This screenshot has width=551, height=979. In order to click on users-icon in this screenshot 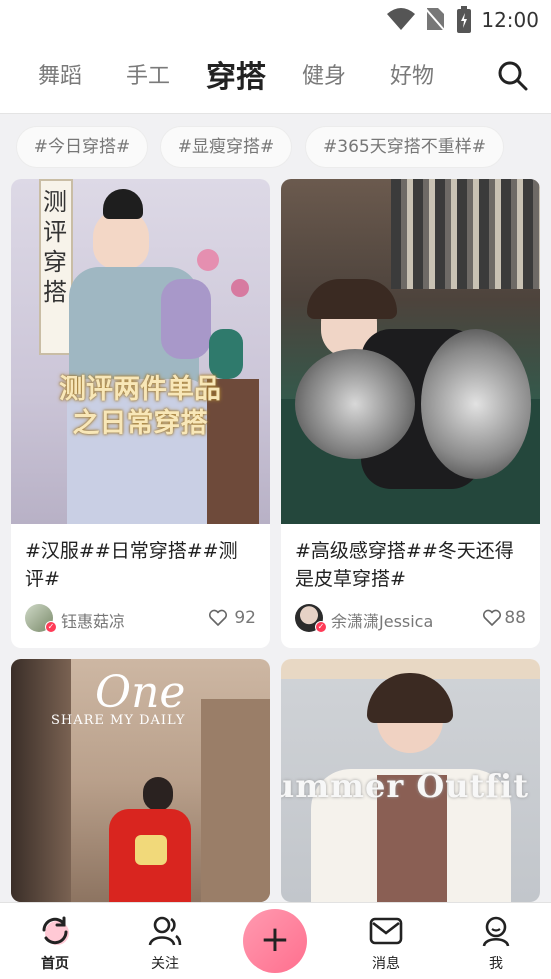, I will do `click(165, 931)`.